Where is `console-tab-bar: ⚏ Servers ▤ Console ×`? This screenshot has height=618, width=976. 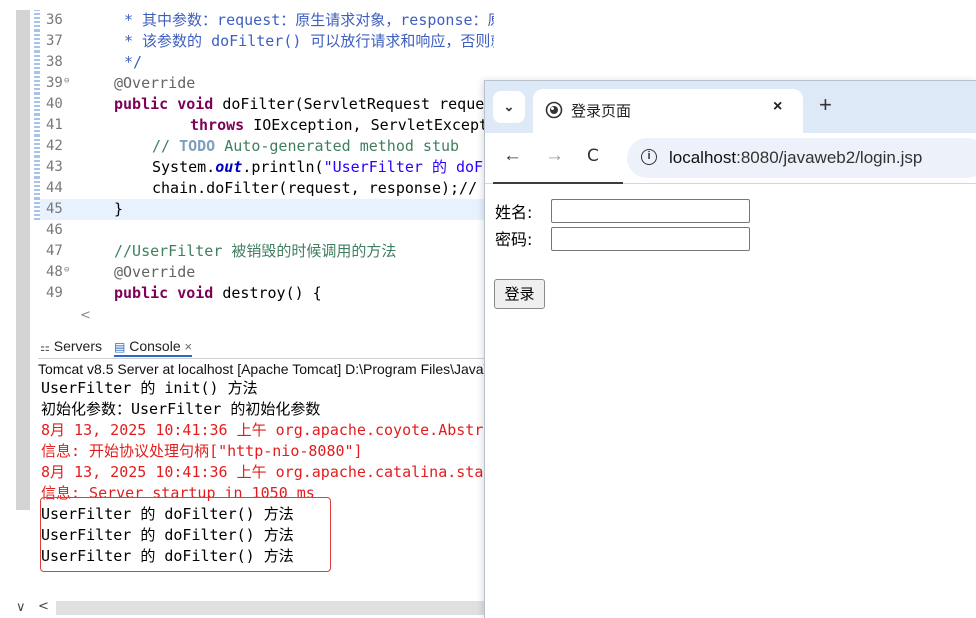
console-tab-bar: ⚏ Servers ▤ Console × is located at coordinates (263, 345).